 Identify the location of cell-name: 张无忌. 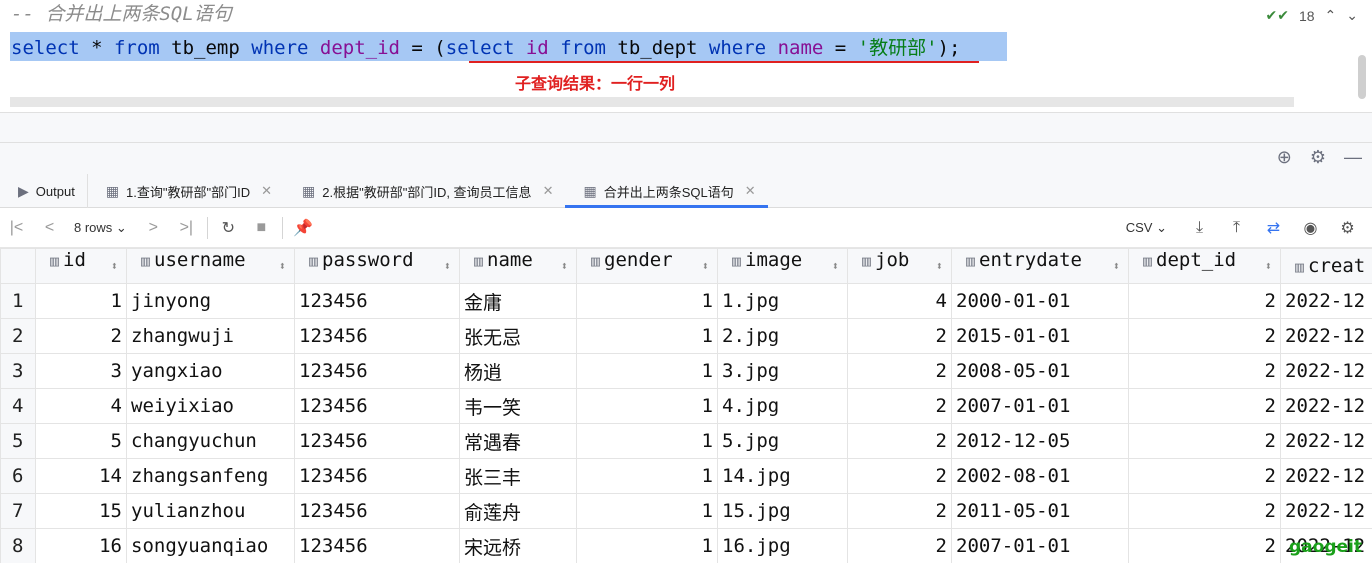
(518, 336).